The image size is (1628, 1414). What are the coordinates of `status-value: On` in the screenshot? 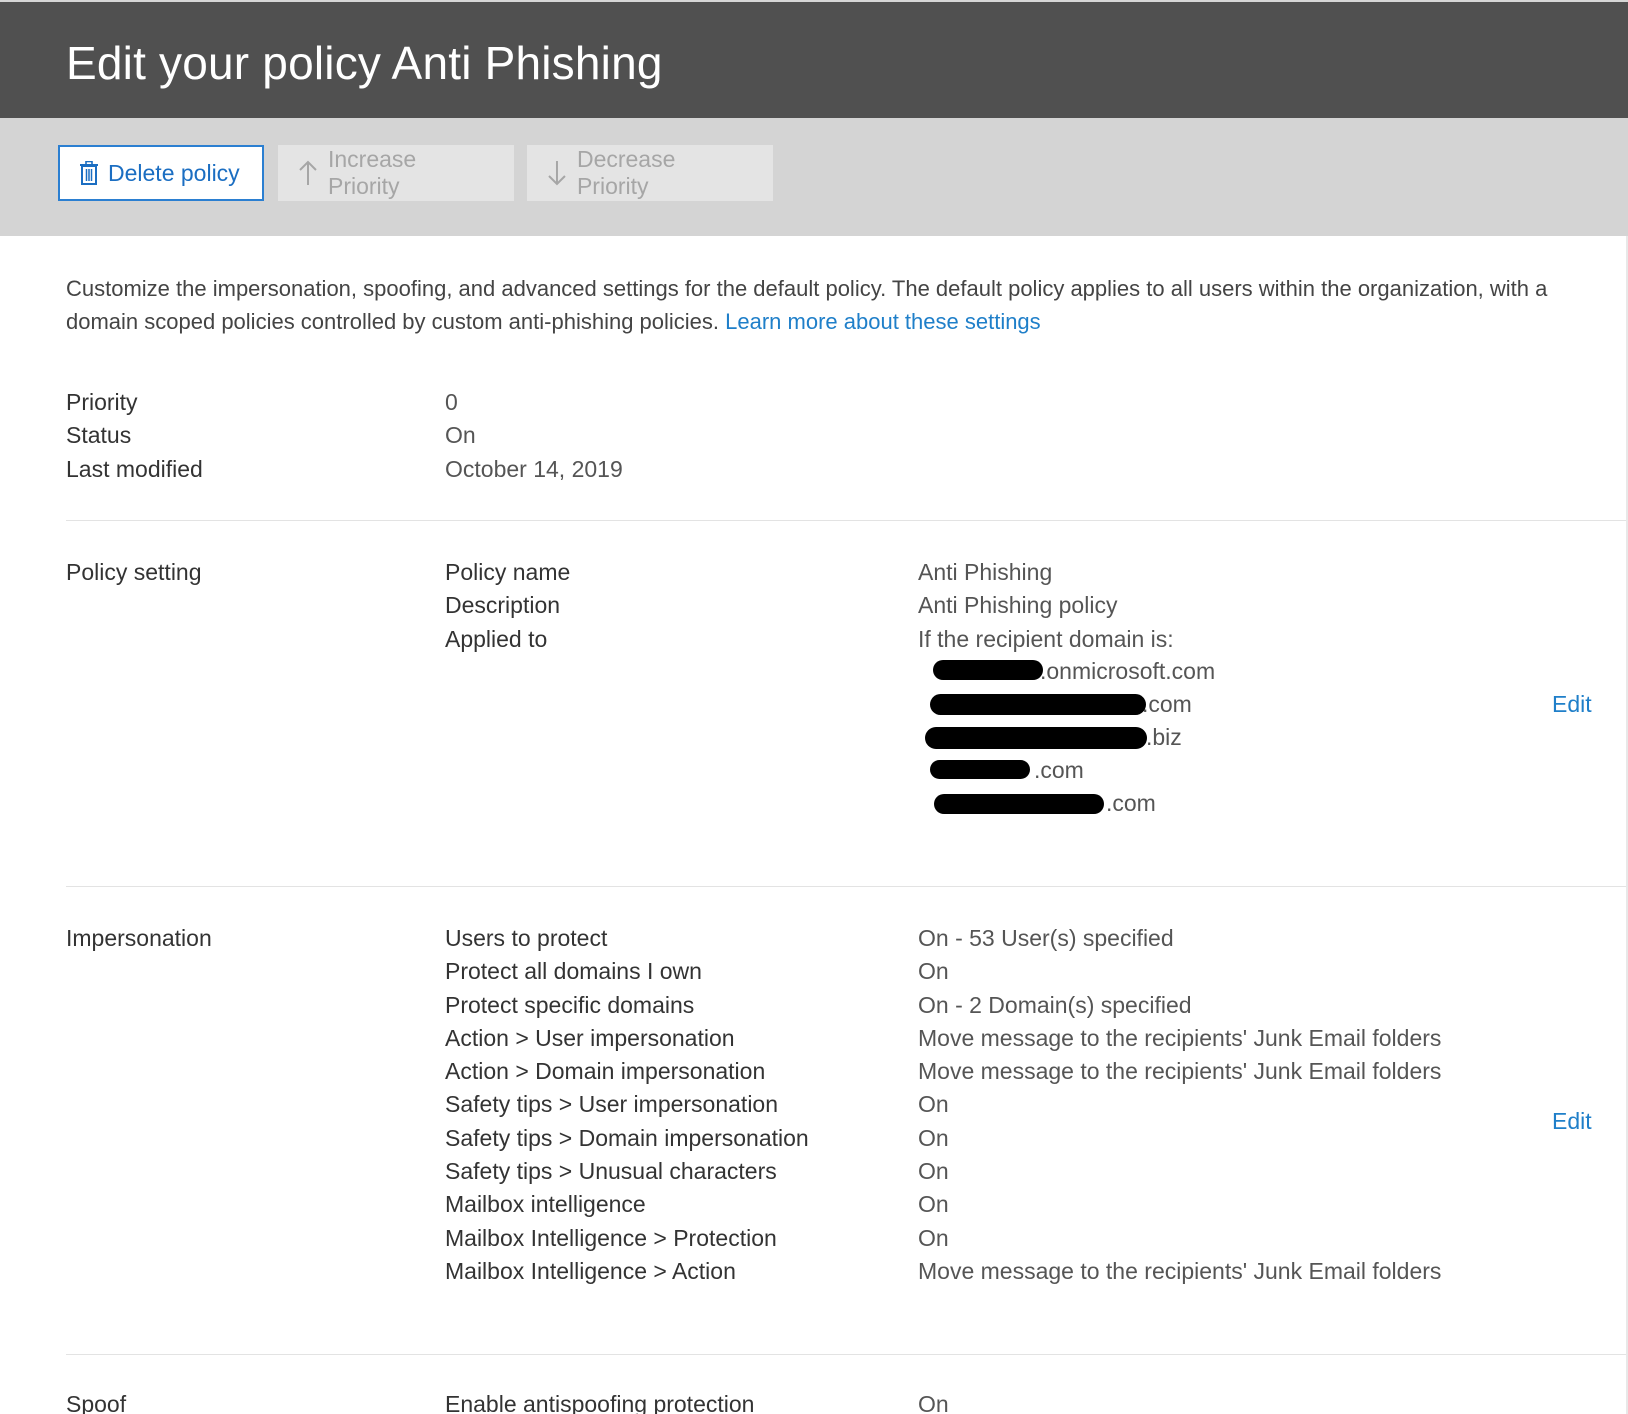 It's located at (460, 435).